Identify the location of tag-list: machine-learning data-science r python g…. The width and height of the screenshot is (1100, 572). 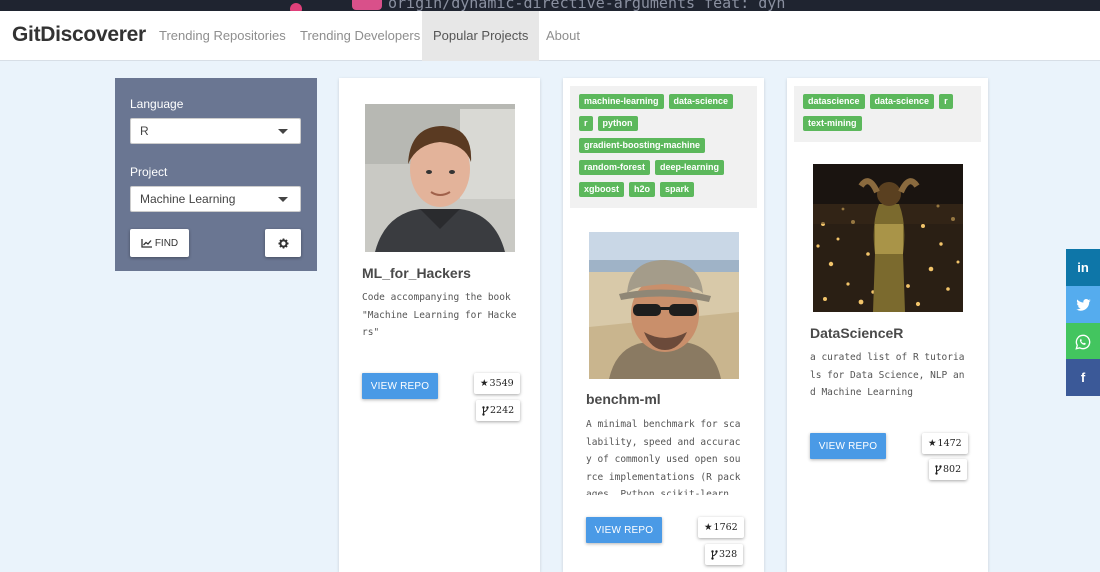
(663, 147).